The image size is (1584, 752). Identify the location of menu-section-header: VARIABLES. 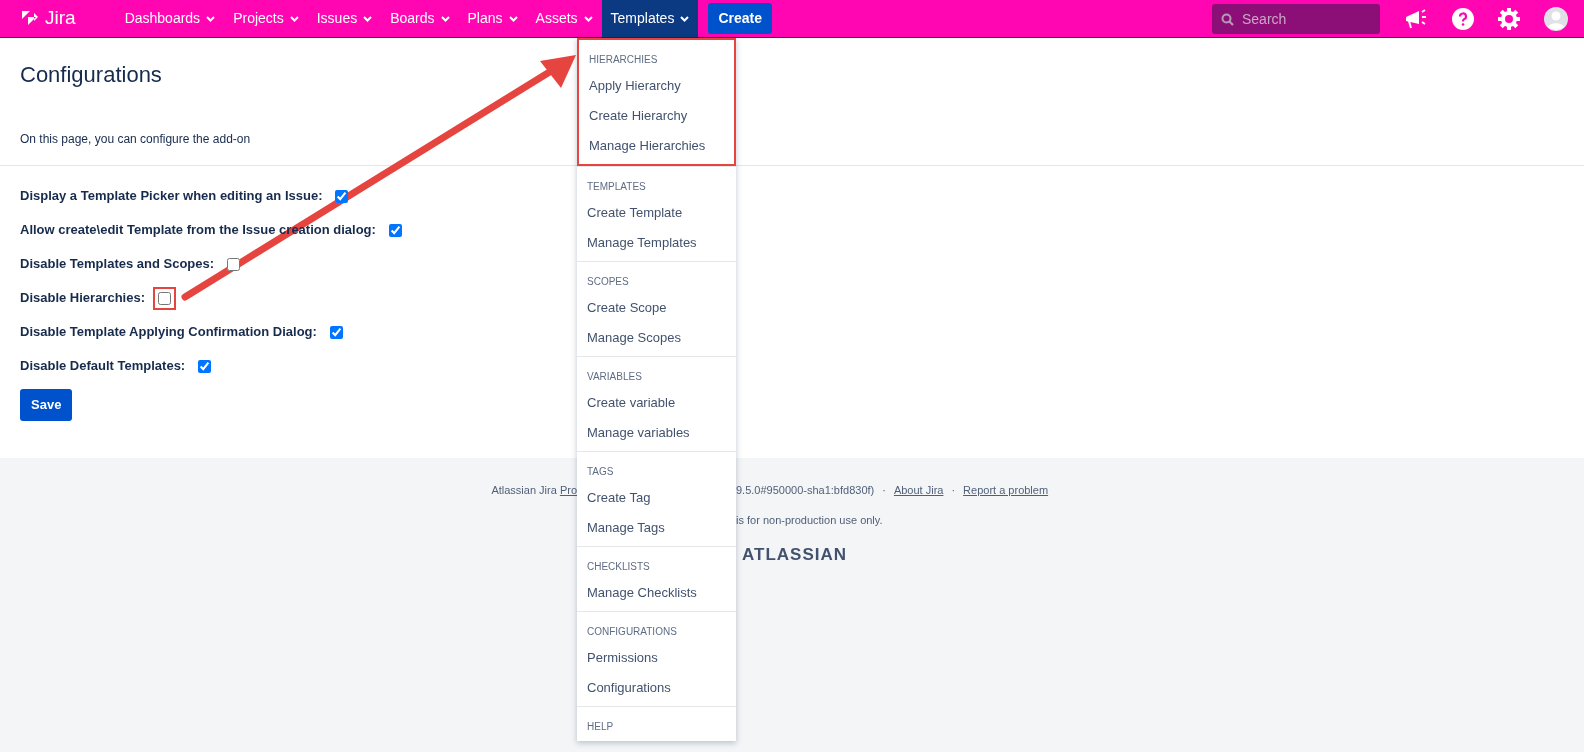
(614, 377).